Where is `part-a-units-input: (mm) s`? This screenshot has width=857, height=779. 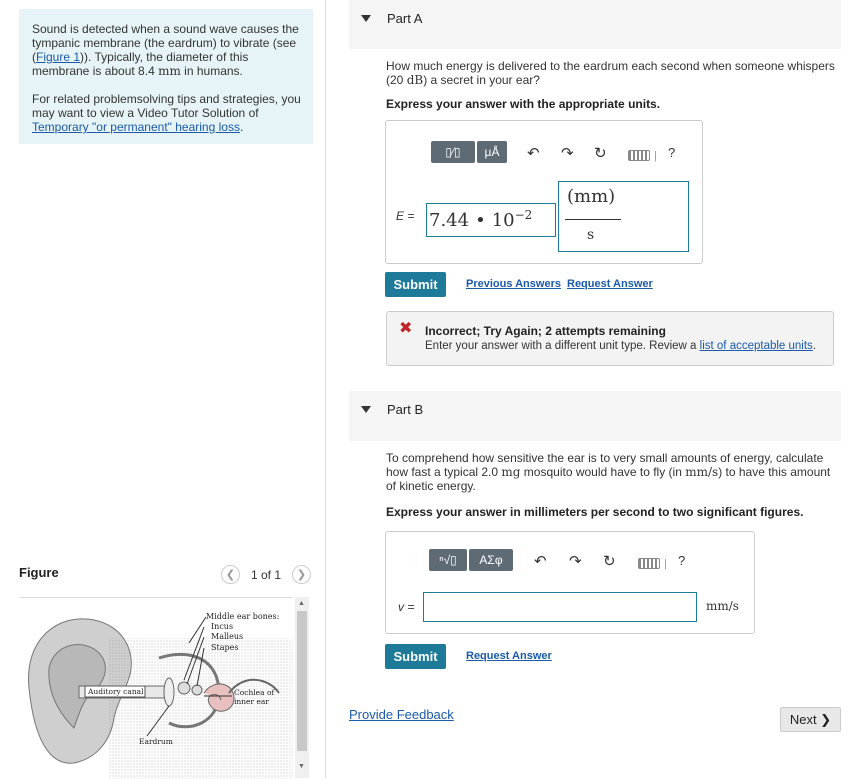
part-a-units-input: (mm) s is located at coordinates (623, 216).